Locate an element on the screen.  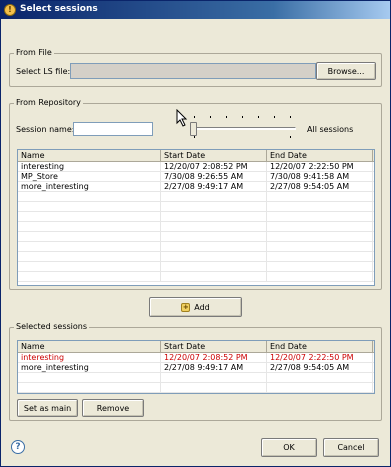
session-slider is located at coordinates (242, 129).